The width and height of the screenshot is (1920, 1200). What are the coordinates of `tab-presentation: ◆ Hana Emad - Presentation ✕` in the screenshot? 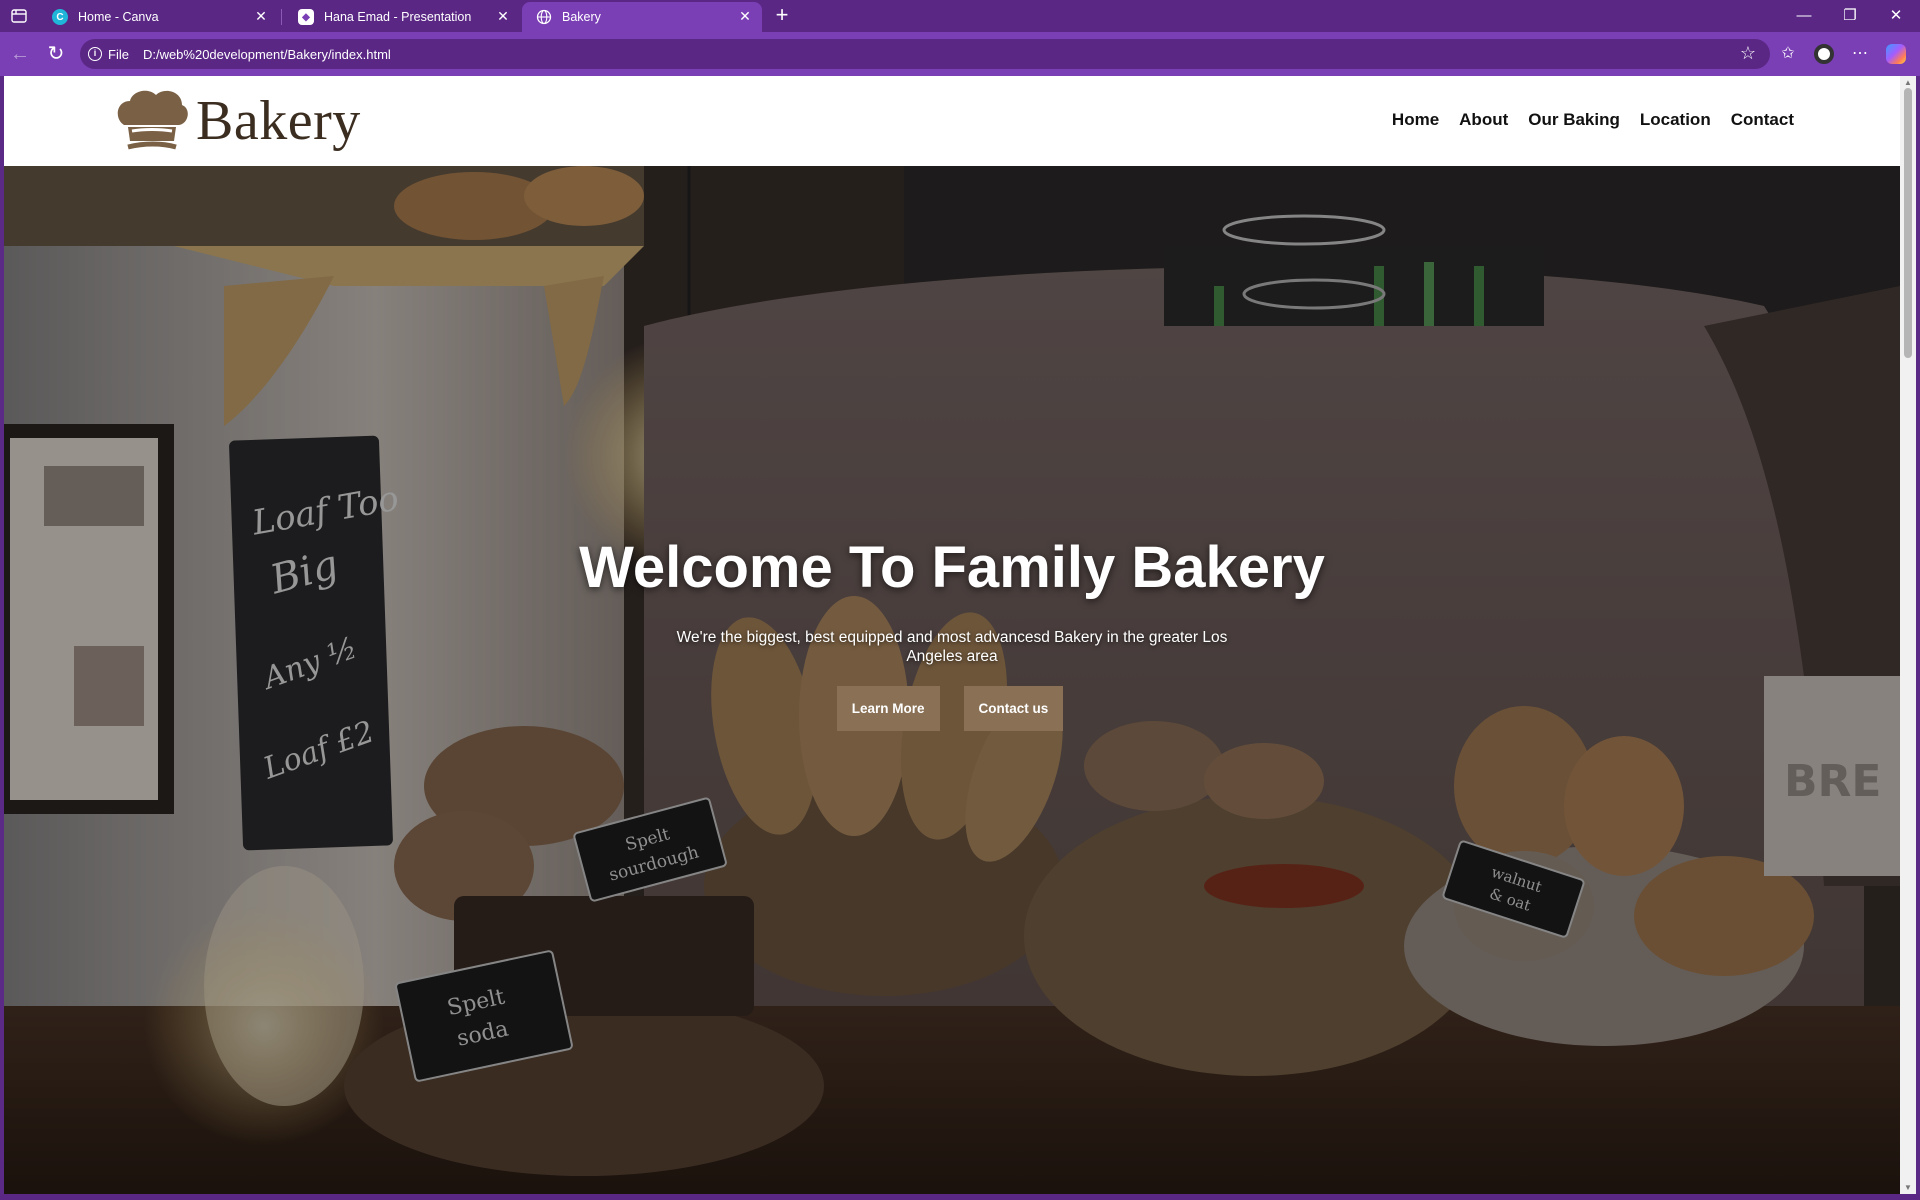 It's located at (402, 17).